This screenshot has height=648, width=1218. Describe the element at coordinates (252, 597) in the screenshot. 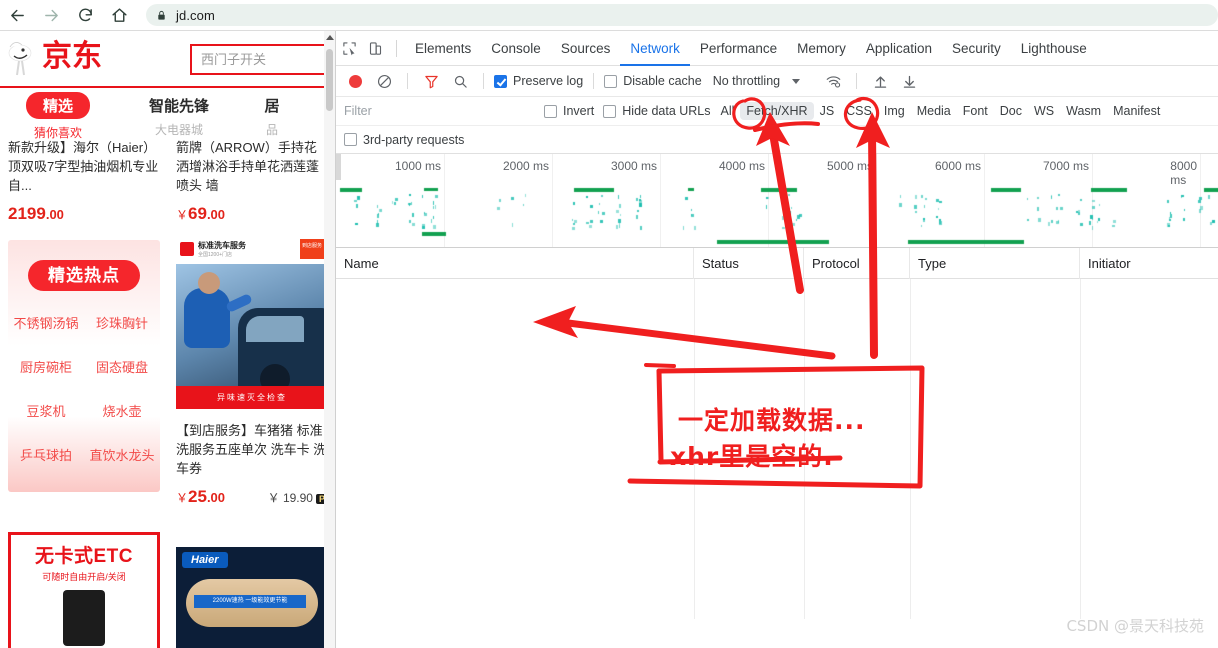

I see `haier-promo-card: Haier 2200W速热 一级能效更节能 999` at that location.